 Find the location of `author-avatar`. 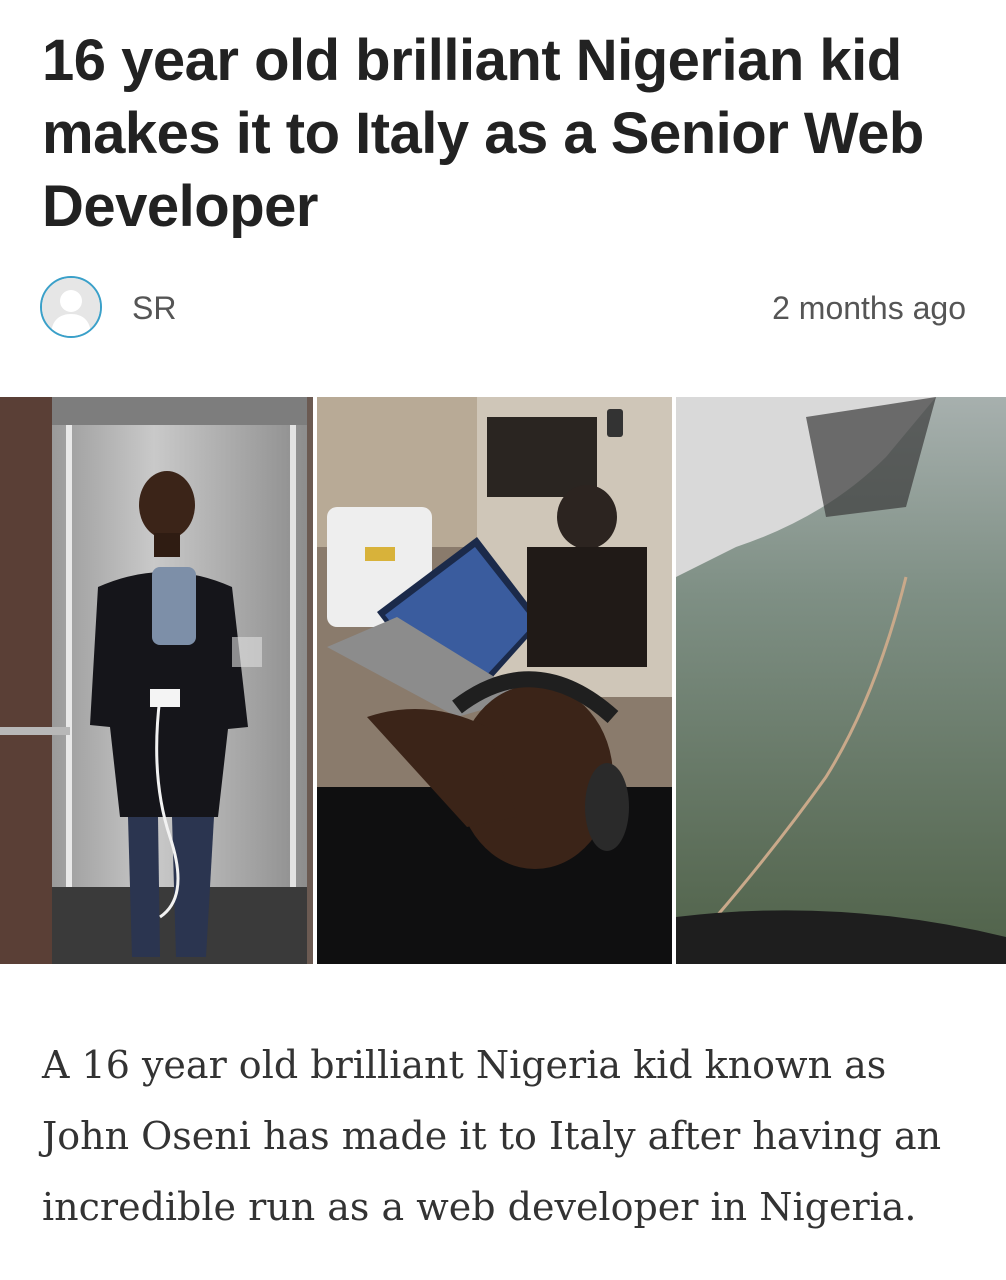

author-avatar is located at coordinates (71, 307).